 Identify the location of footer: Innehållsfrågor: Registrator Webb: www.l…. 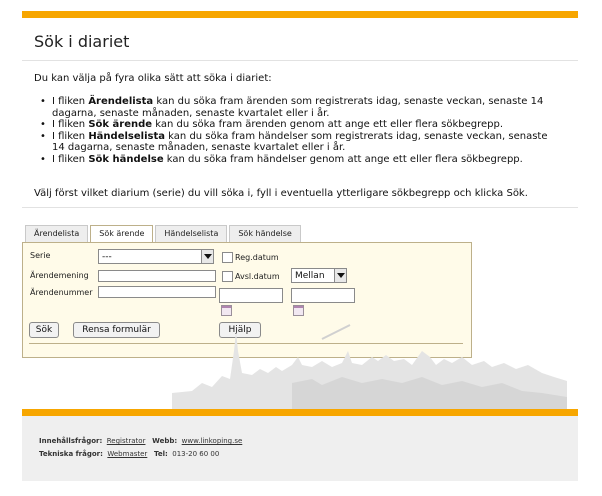
(300, 448).